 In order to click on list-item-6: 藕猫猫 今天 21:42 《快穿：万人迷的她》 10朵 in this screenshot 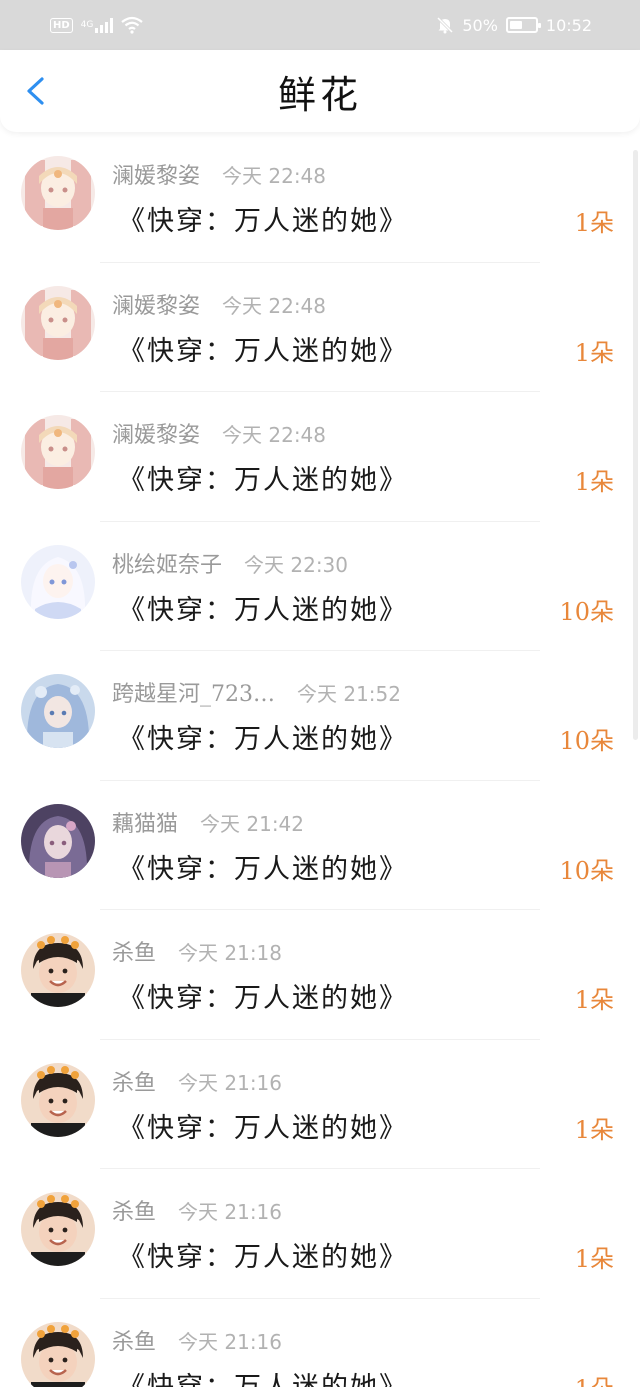, I will do `click(320, 845)`.